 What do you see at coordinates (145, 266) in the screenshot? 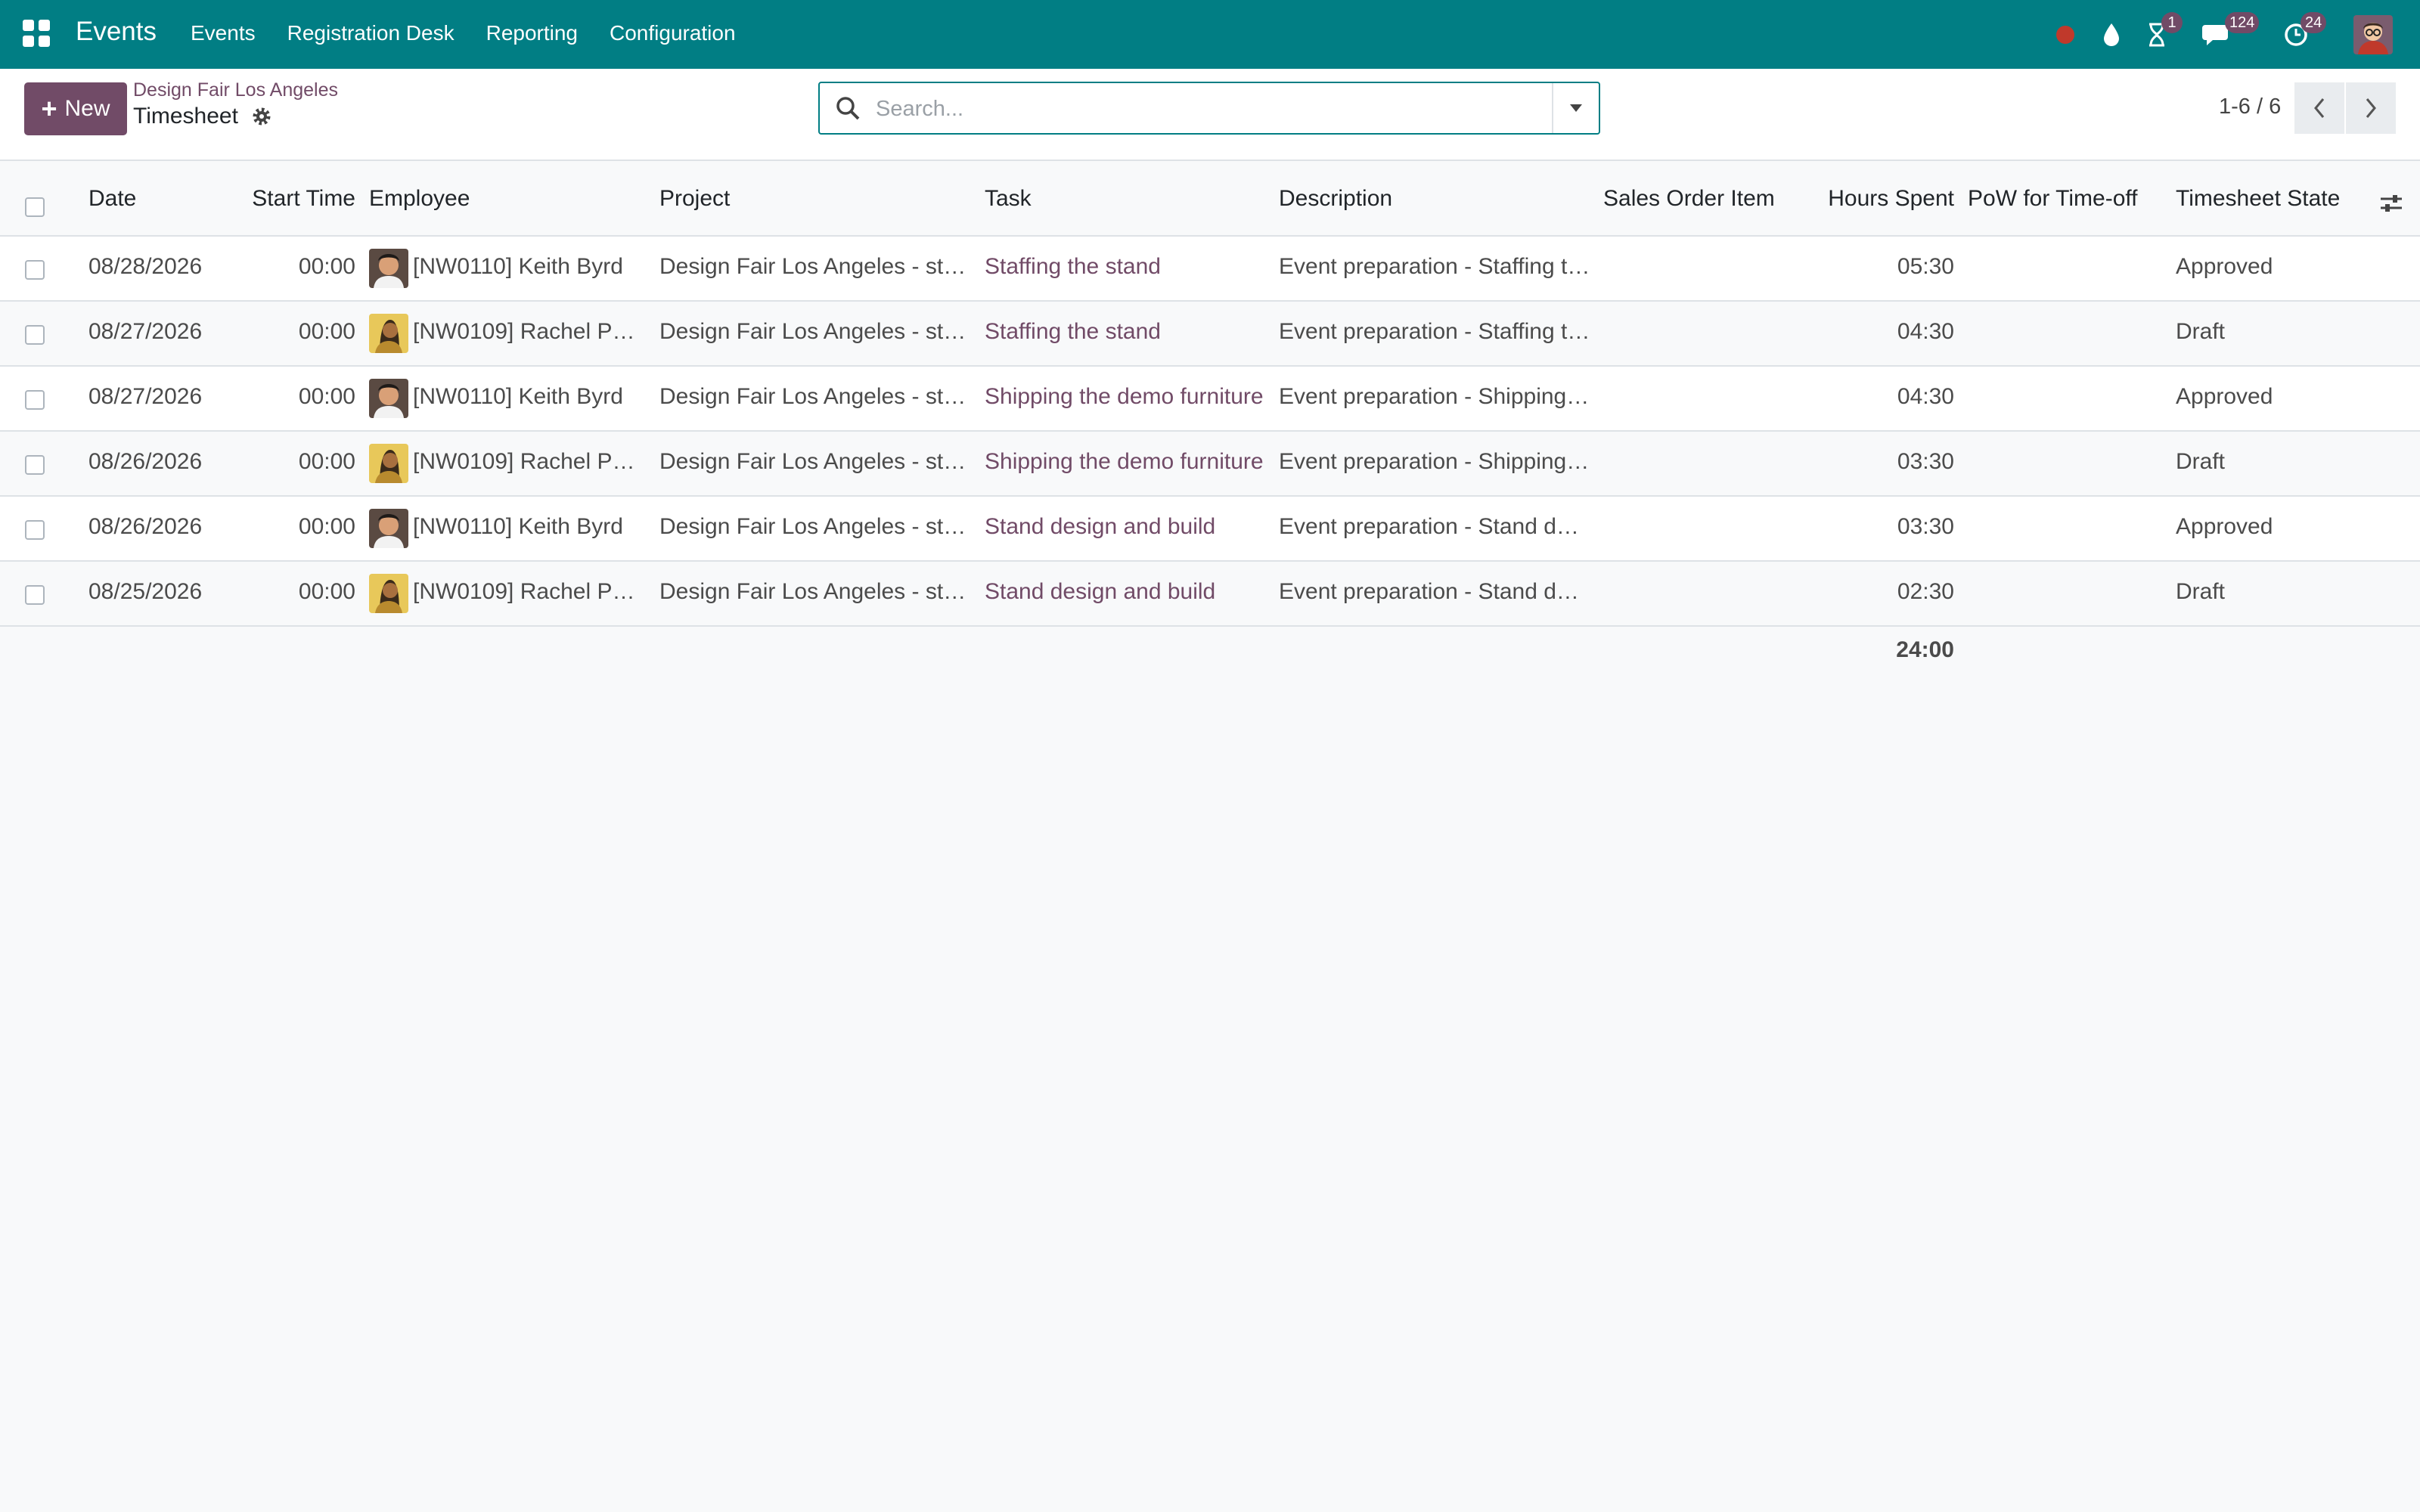
I see `cell-date: 08/28/2026` at bounding box center [145, 266].